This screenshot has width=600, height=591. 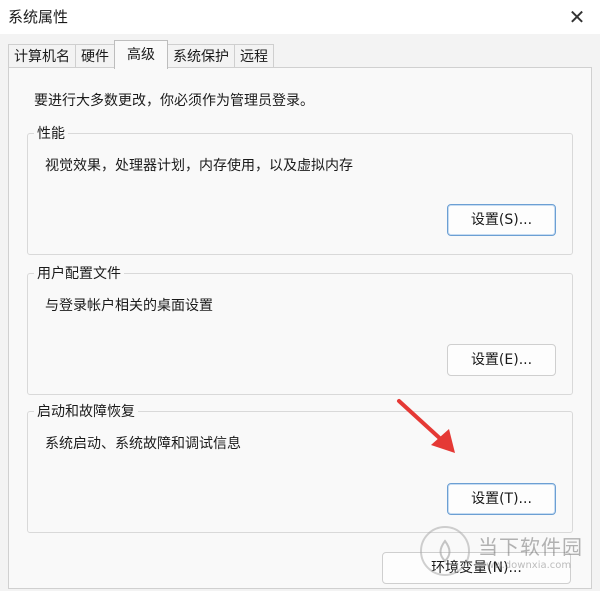 I want to click on admin-note: 要进行大多数更改，你必须作为管理员登录。, so click(x=174, y=101).